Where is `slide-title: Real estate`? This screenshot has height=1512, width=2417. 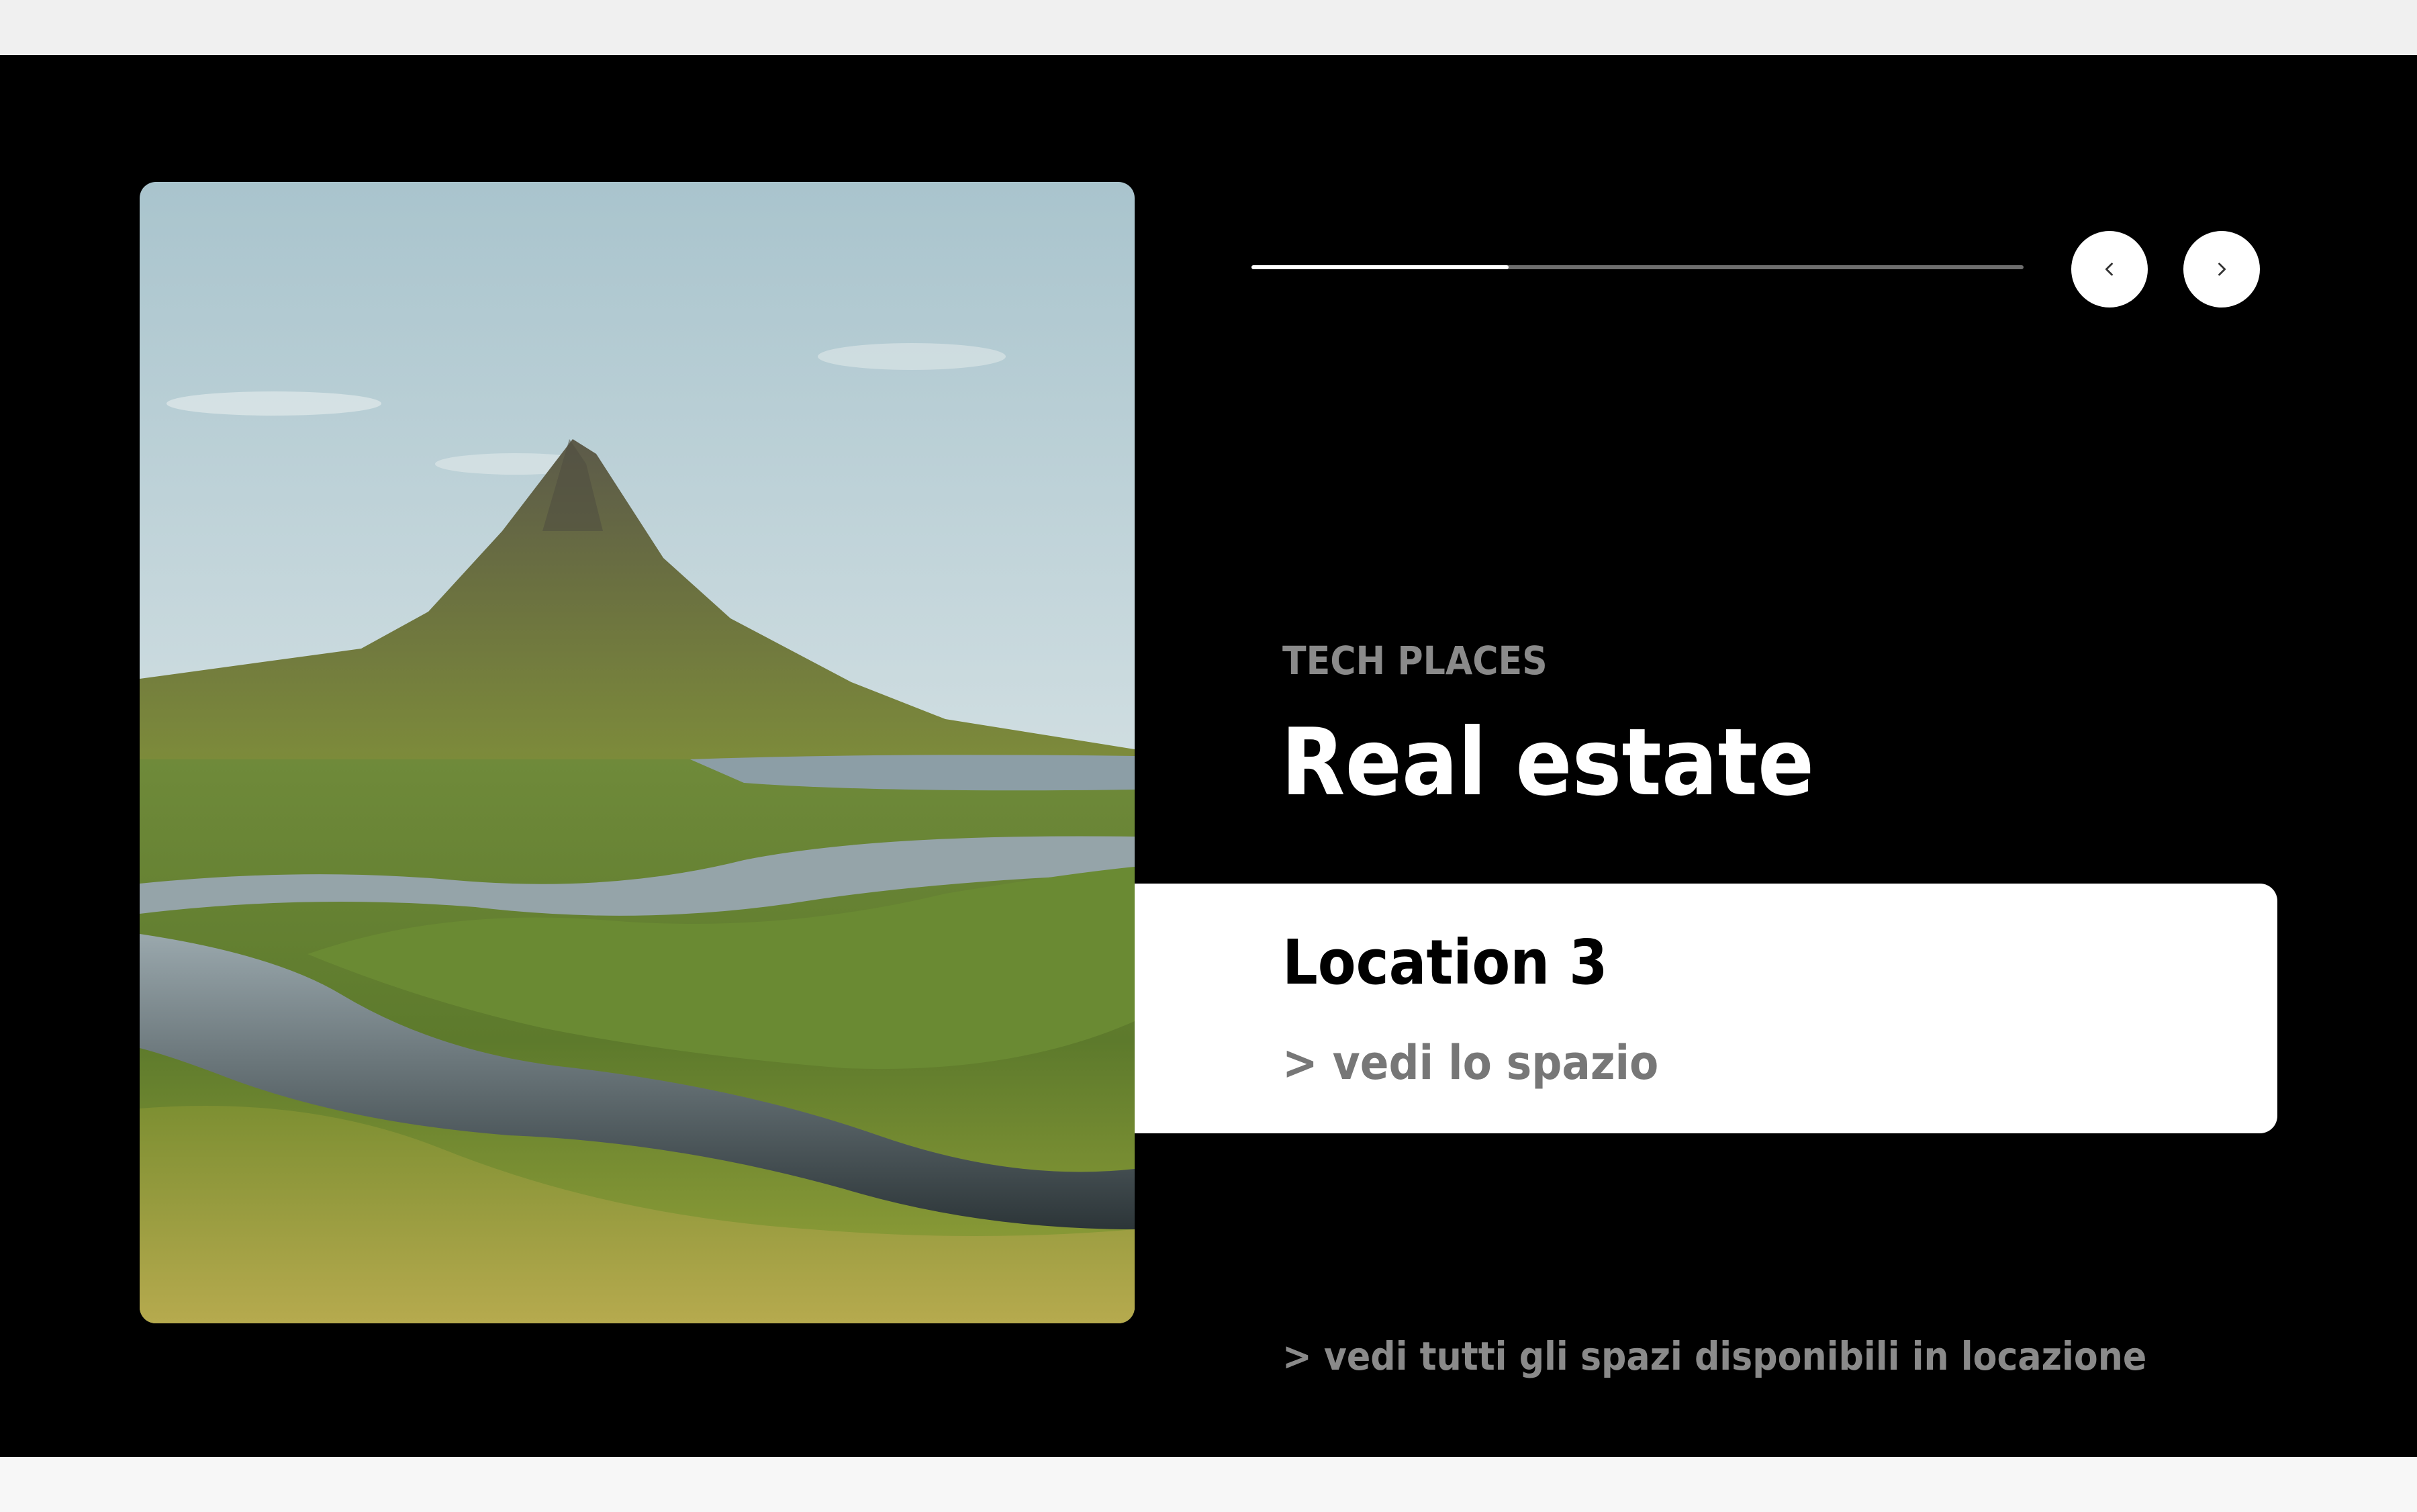
slide-title: Real estate is located at coordinates (1548, 762).